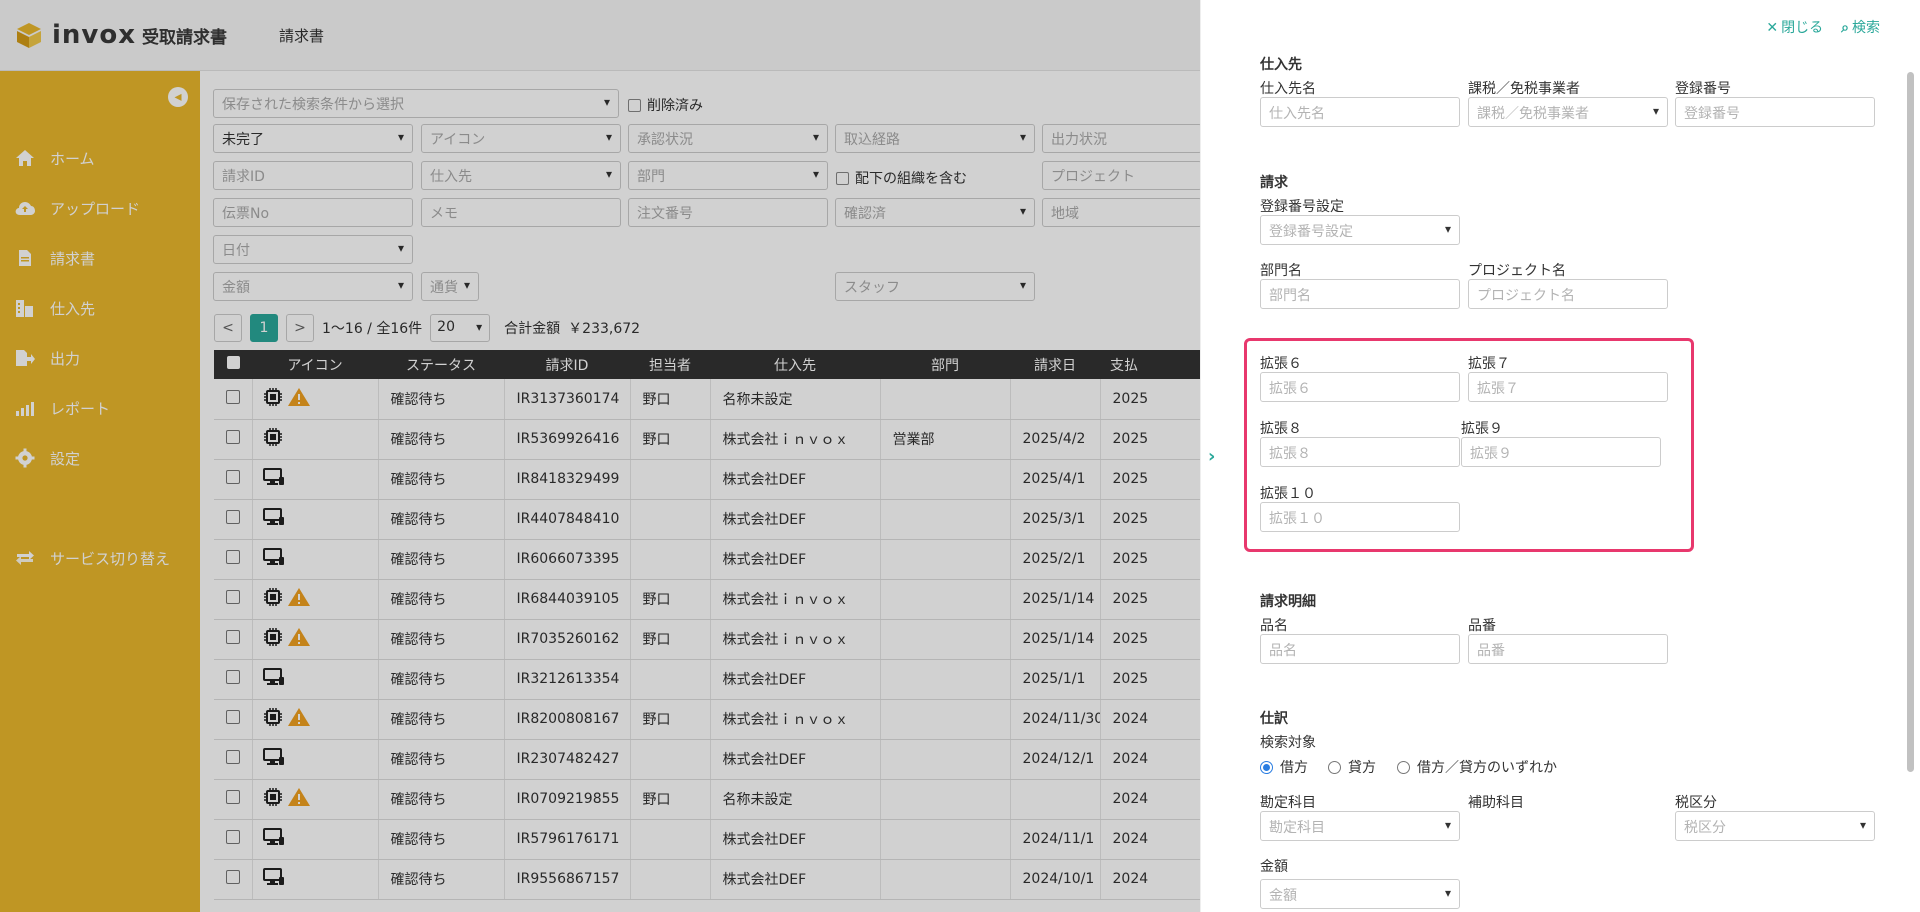 This screenshot has width=1920, height=912. What do you see at coordinates (1524, 89) in the screenshot?
I see `label-tax-type: 課税／免税事業者` at bounding box center [1524, 89].